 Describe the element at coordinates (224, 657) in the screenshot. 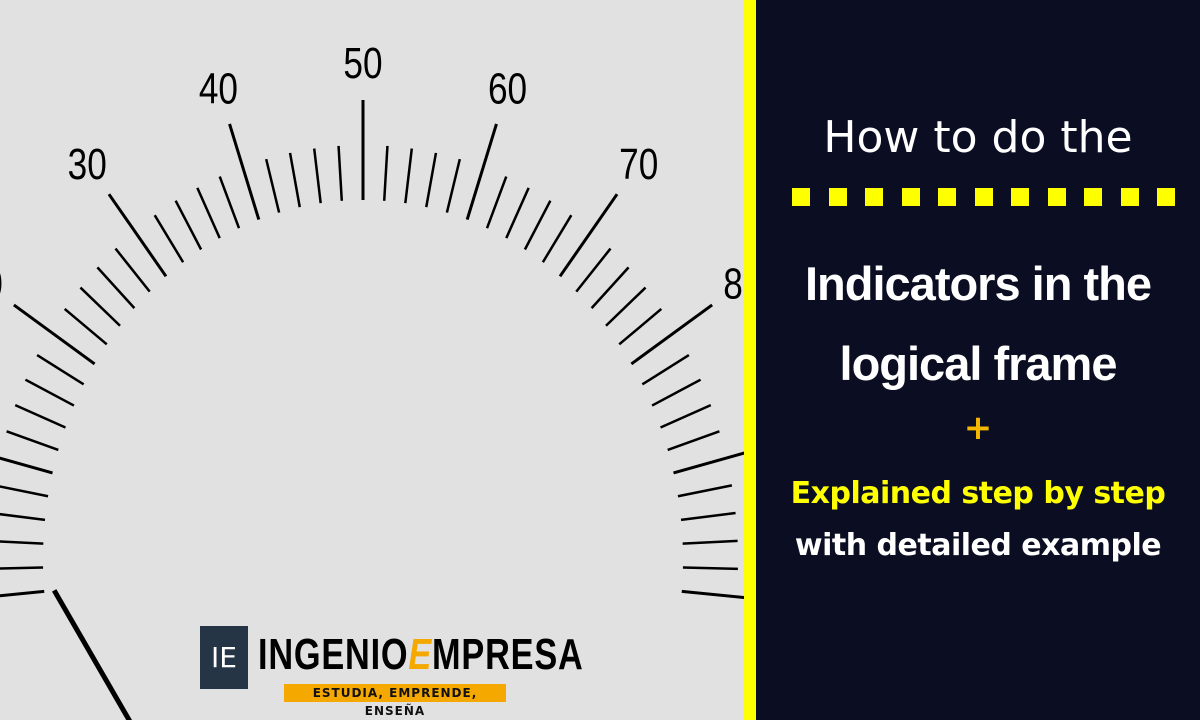

I see `logo-mark: IE` at that location.